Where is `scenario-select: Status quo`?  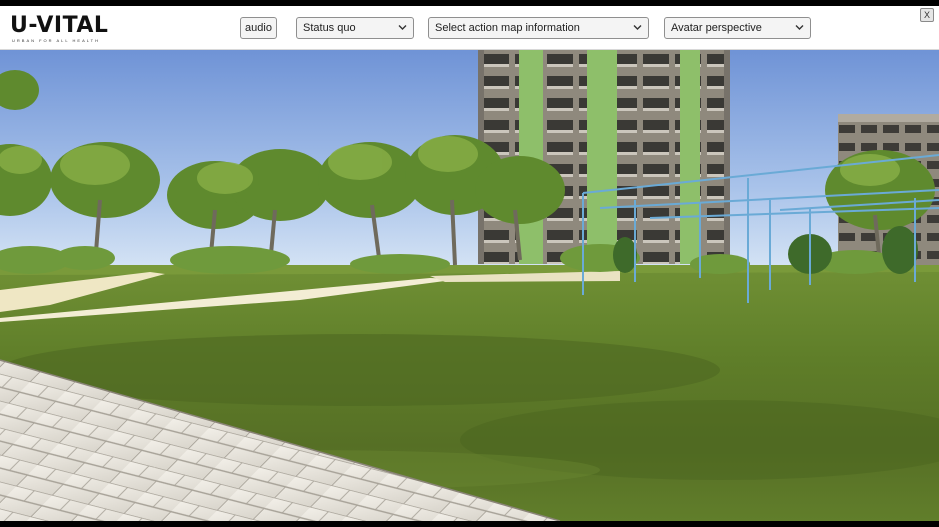 scenario-select: Status quo is located at coordinates (355, 28).